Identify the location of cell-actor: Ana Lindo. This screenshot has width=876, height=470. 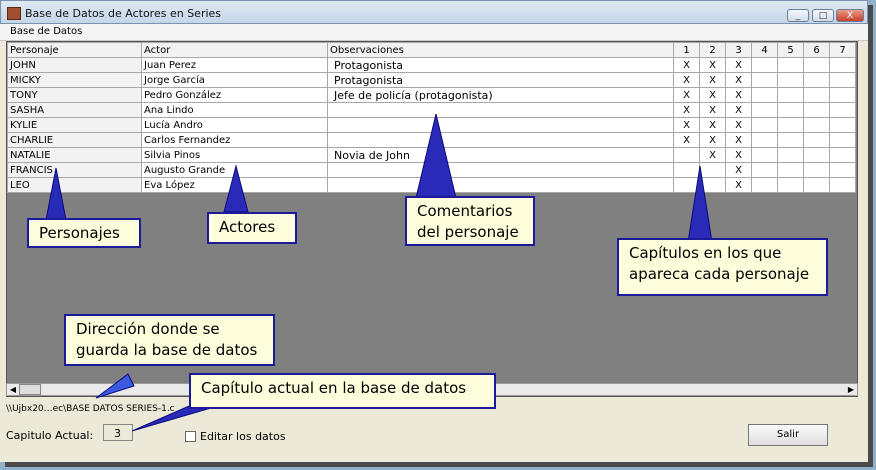
(234, 110).